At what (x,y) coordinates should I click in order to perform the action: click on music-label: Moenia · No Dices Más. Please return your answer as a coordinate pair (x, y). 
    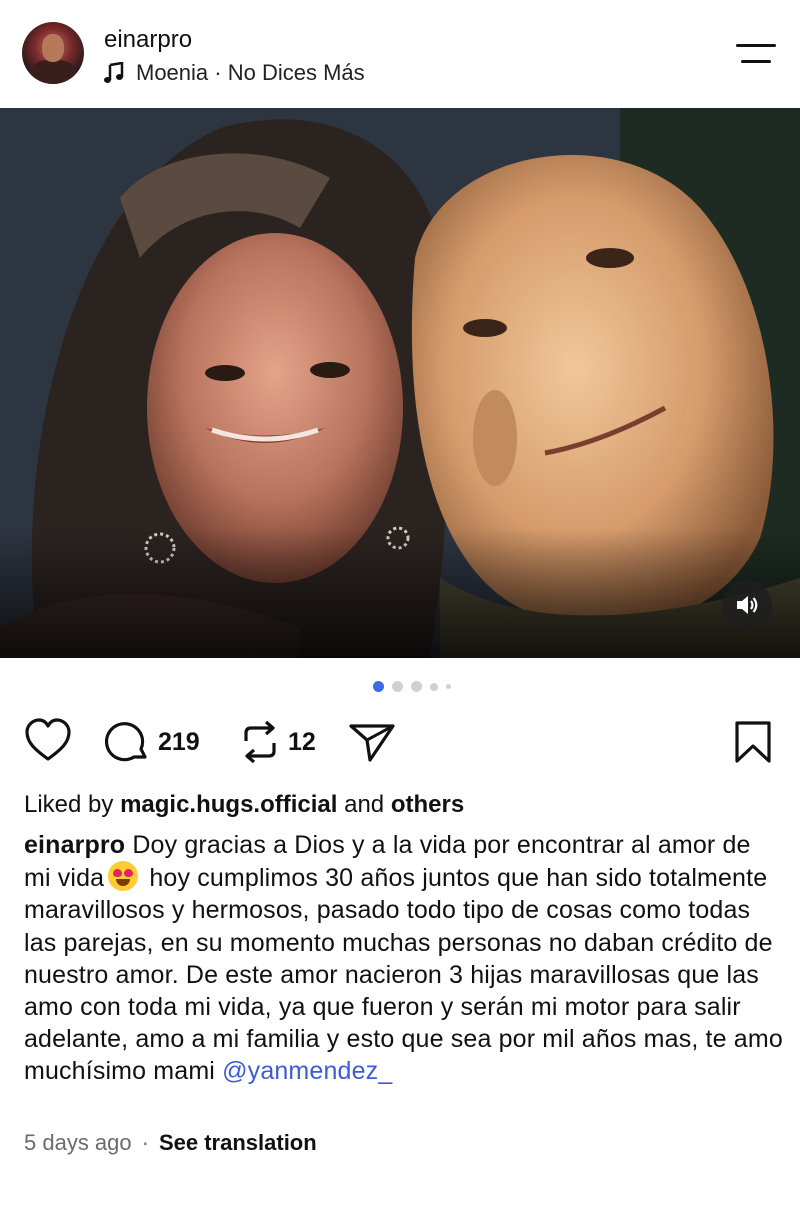
    Looking at the image, I should click on (250, 72).